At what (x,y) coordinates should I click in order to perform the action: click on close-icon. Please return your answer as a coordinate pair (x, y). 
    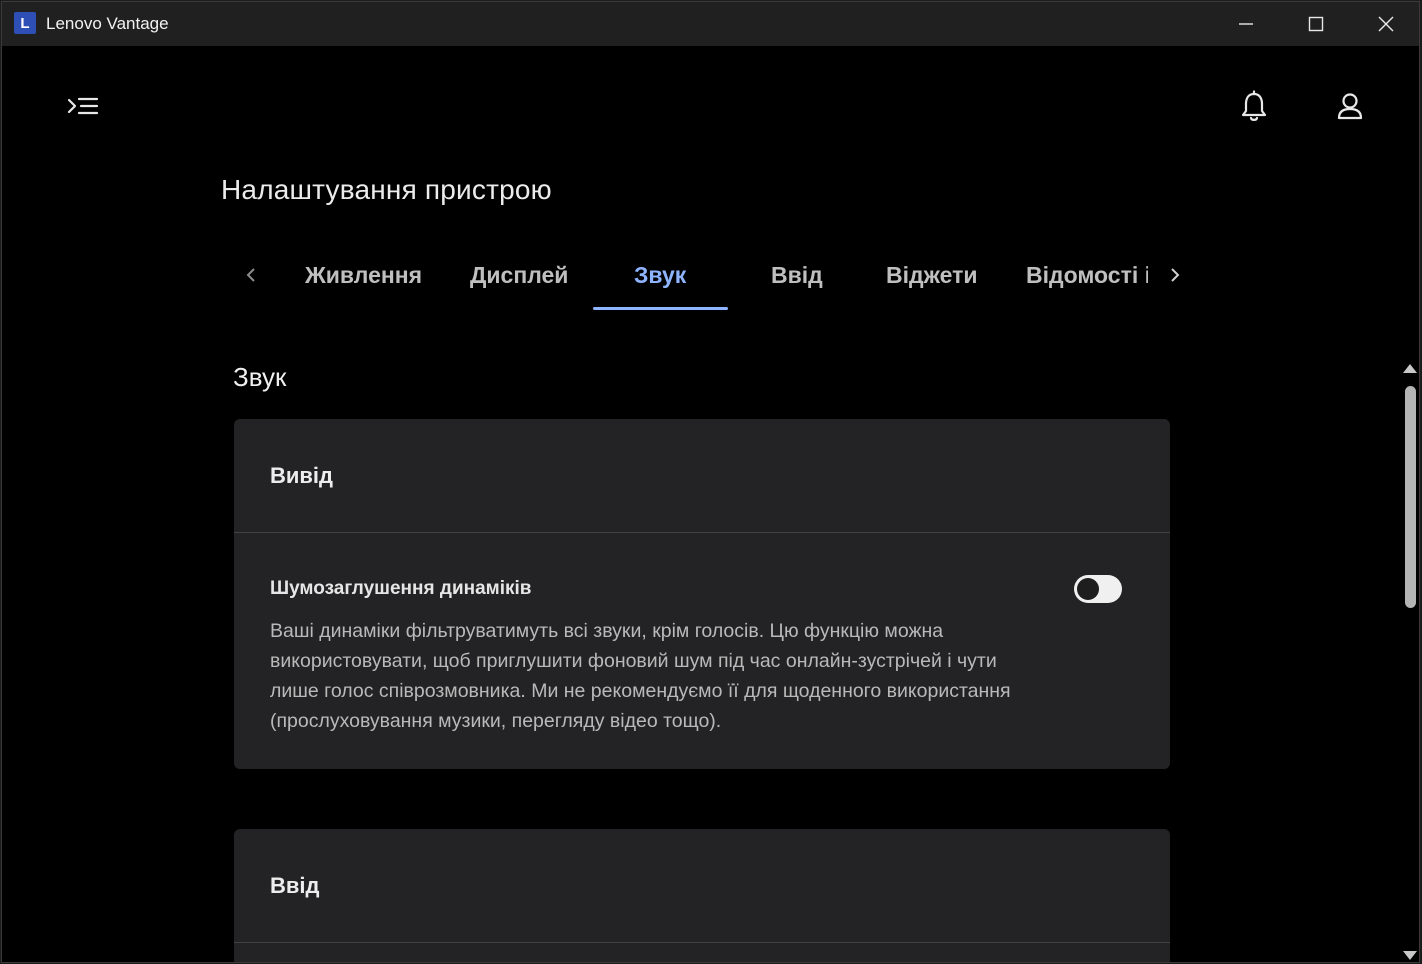
    Looking at the image, I should click on (1386, 24).